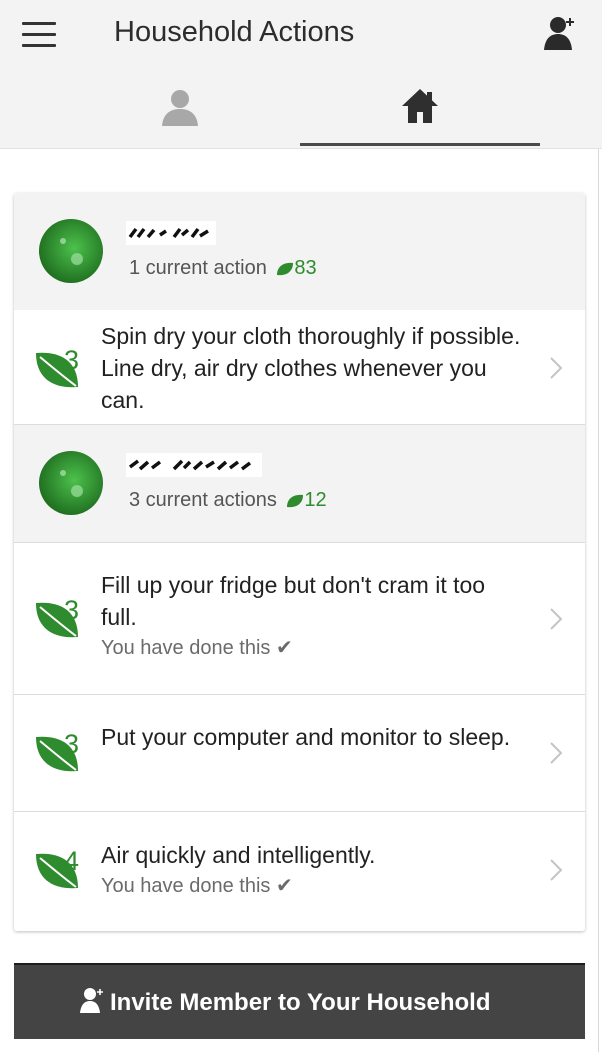 This screenshot has height=1052, width=602. I want to click on member-header: 1 current action 83, so click(299, 252).